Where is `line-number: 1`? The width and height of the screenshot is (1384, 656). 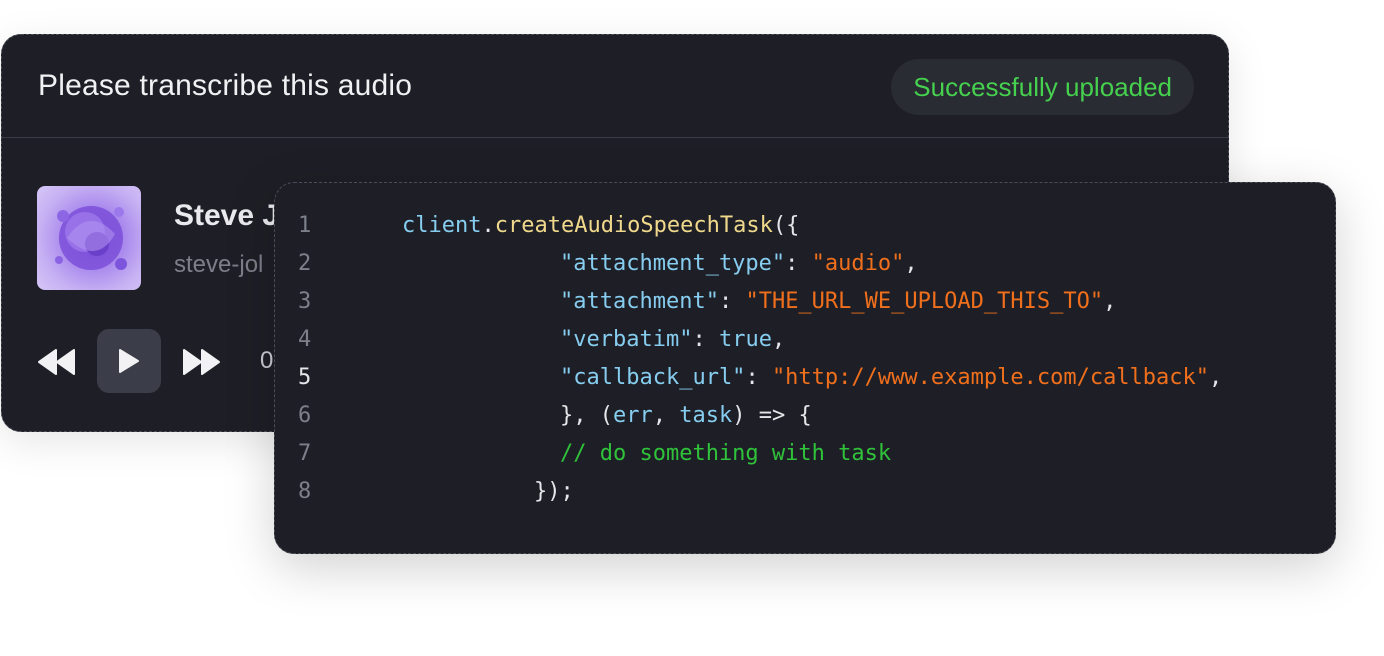
line-number: 1 is located at coordinates (305, 225).